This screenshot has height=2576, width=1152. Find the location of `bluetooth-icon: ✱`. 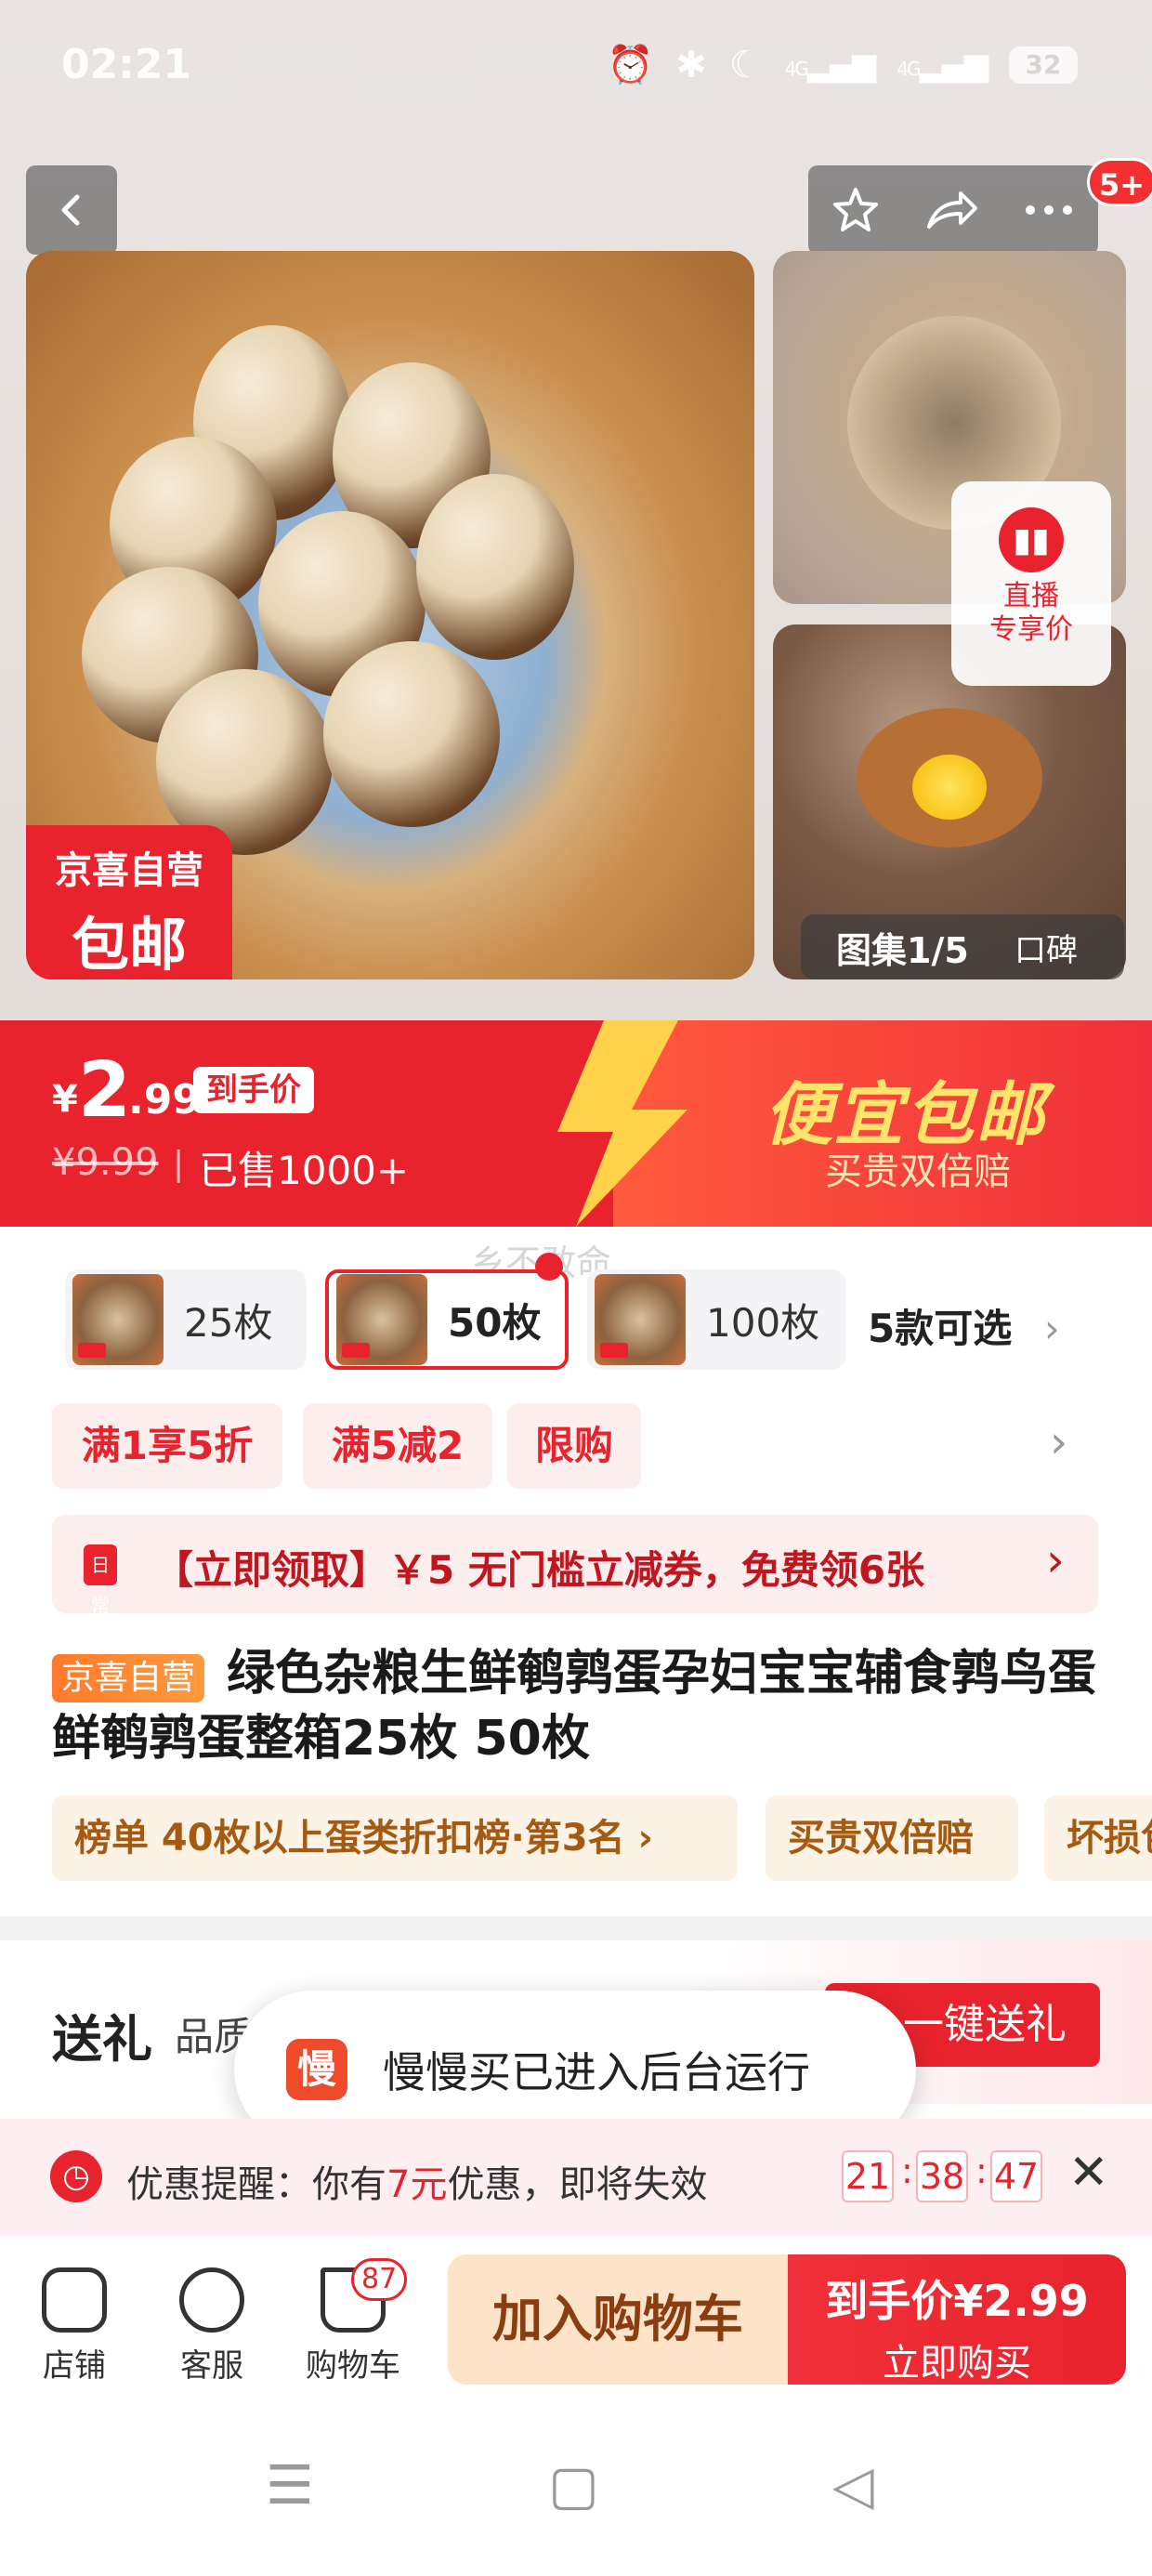

bluetooth-icon: ✱ is located at coordinates (691, 64).